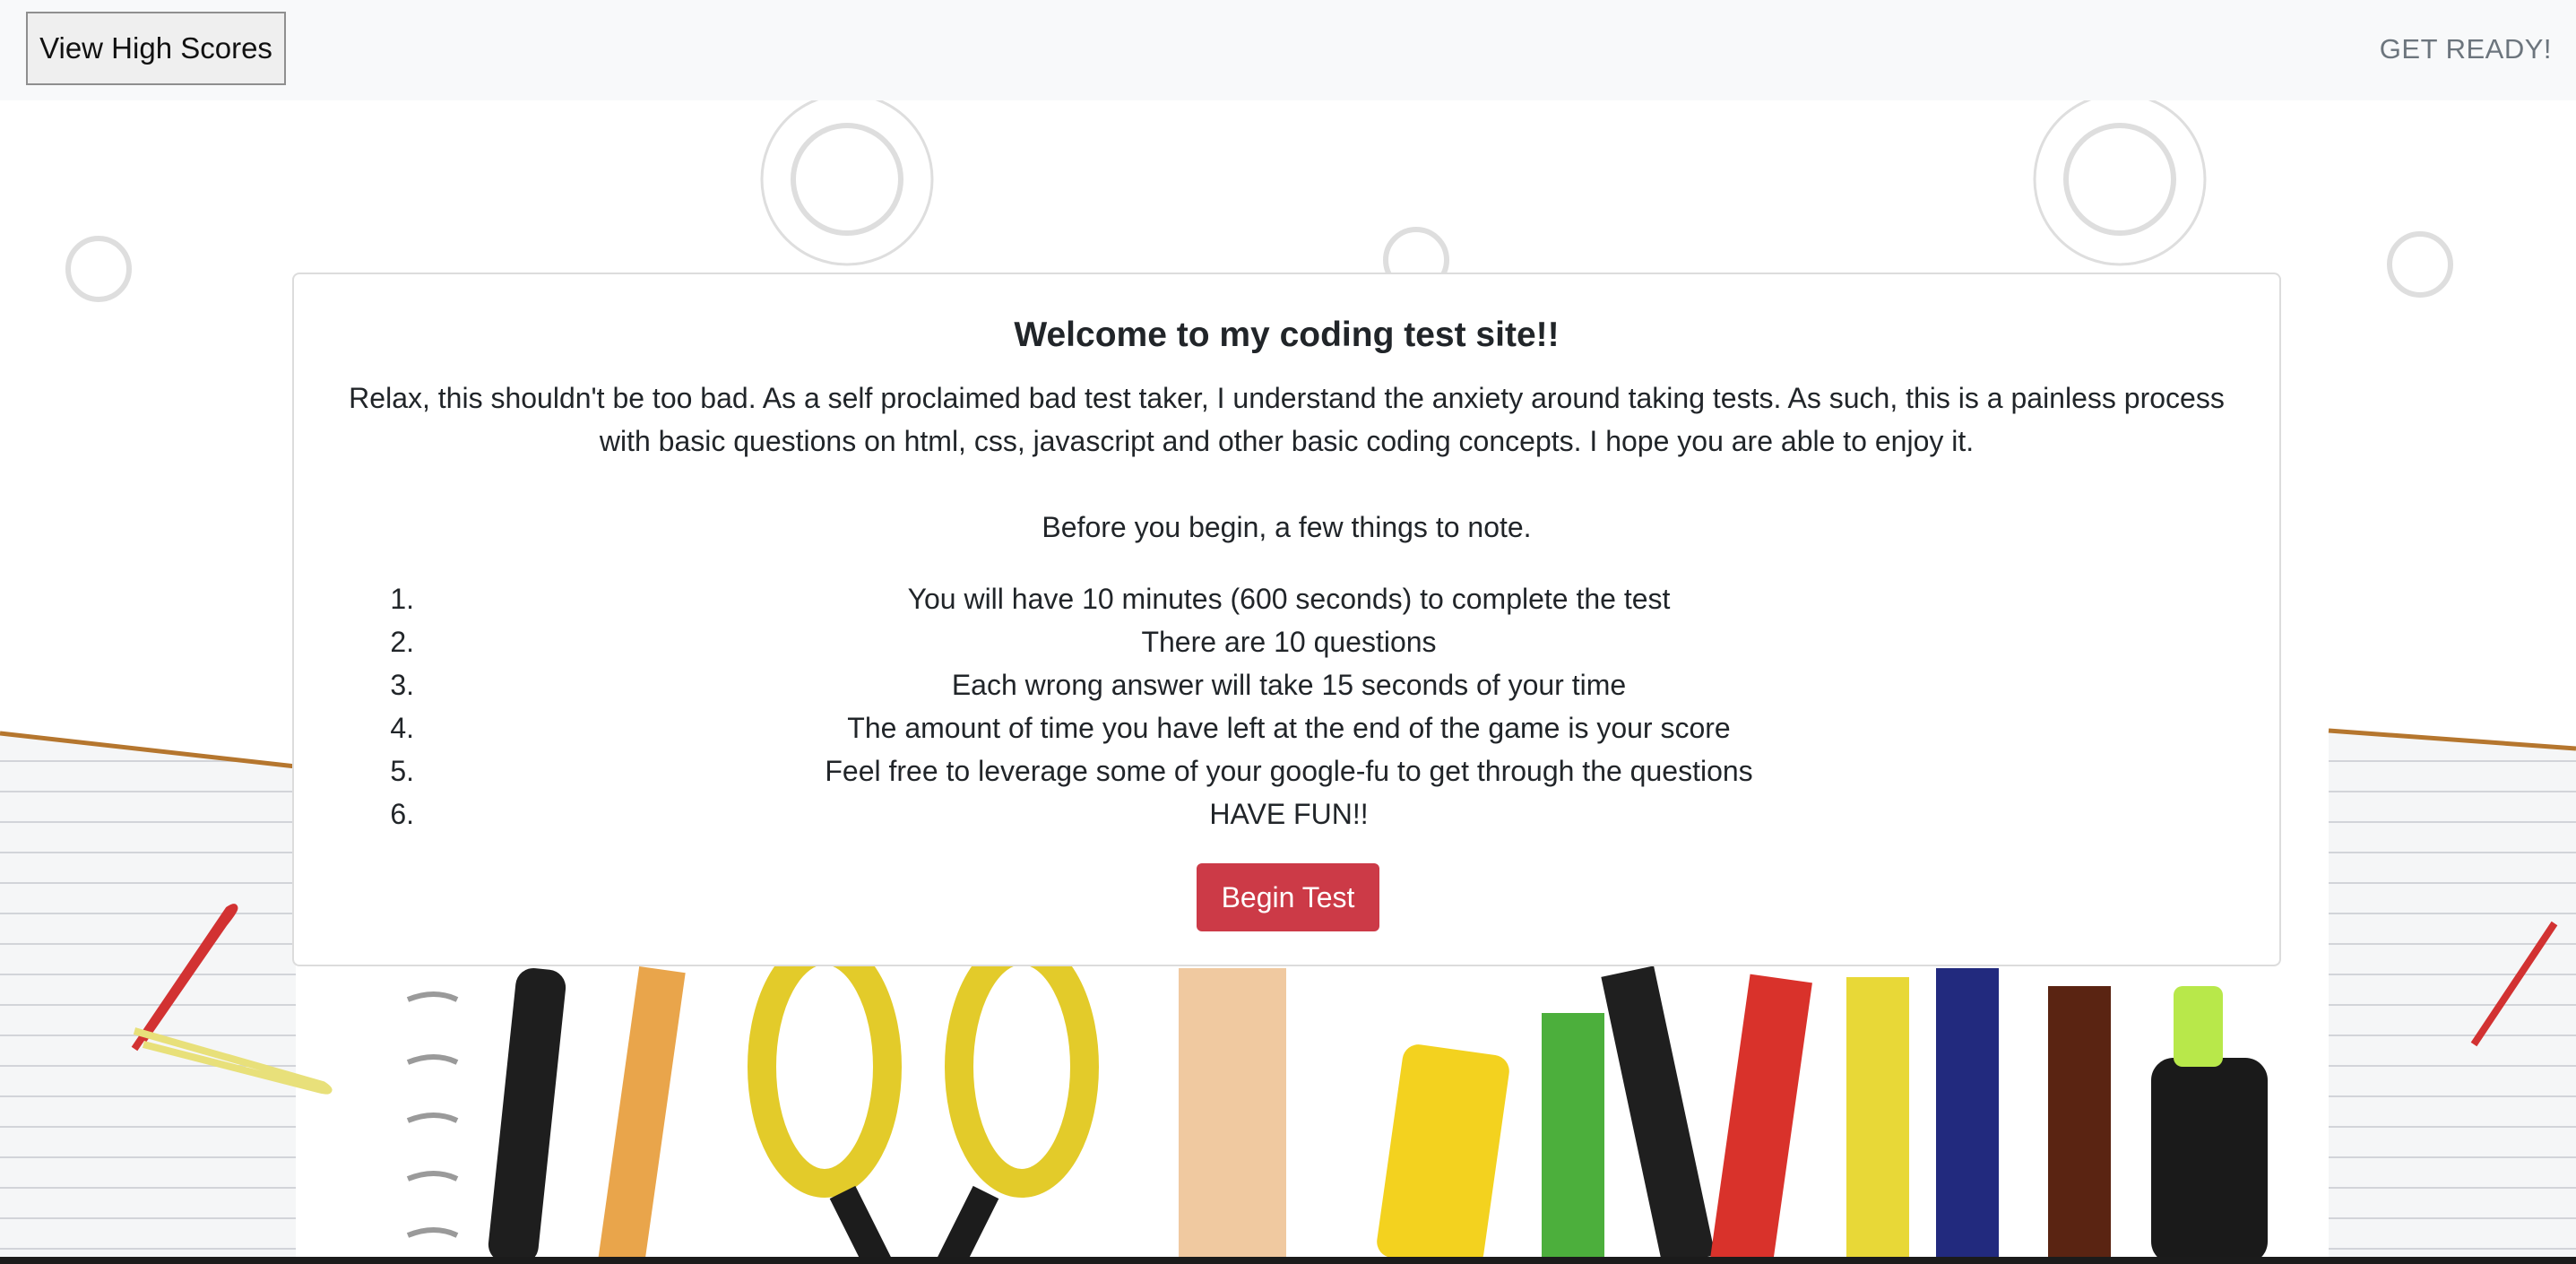 The image size is (2576, 1264). What do you see at coordinates (1289, 814) in the screenshot?
I see `rule-text: HAVE FUN!!` at bounding box center [1289, 814].